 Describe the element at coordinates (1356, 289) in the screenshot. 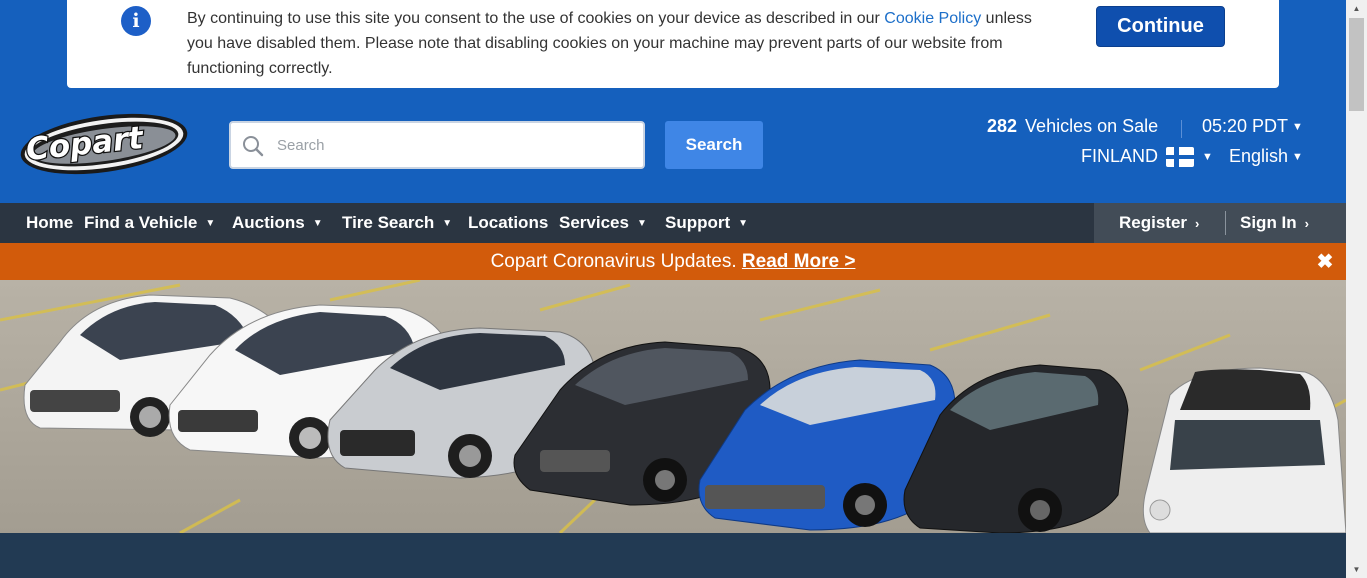

I see `vertical-scrollbar: ▲ ▼` at that location.